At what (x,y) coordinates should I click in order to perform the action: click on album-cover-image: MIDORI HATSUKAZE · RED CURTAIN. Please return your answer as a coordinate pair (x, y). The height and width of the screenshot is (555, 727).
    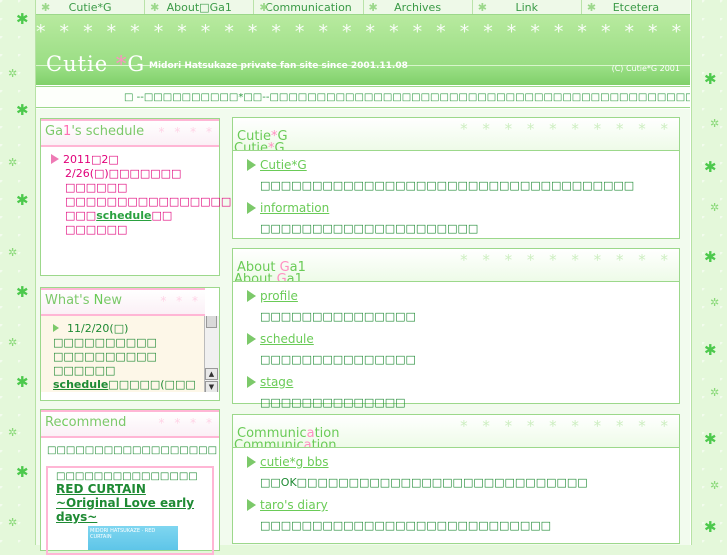
    Looking at the image, I should click on (133, 538).